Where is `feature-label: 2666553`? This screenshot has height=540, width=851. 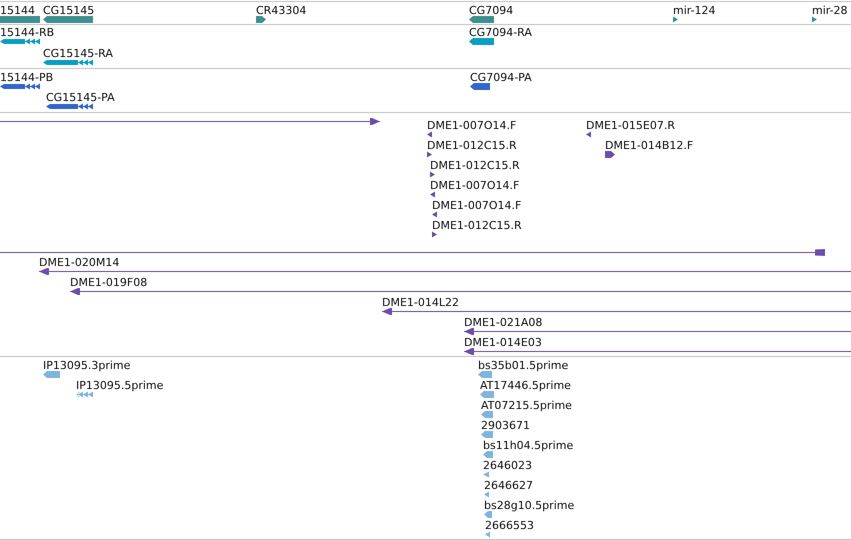
feature-label: 2666553 is located at coordinates (509, 525).